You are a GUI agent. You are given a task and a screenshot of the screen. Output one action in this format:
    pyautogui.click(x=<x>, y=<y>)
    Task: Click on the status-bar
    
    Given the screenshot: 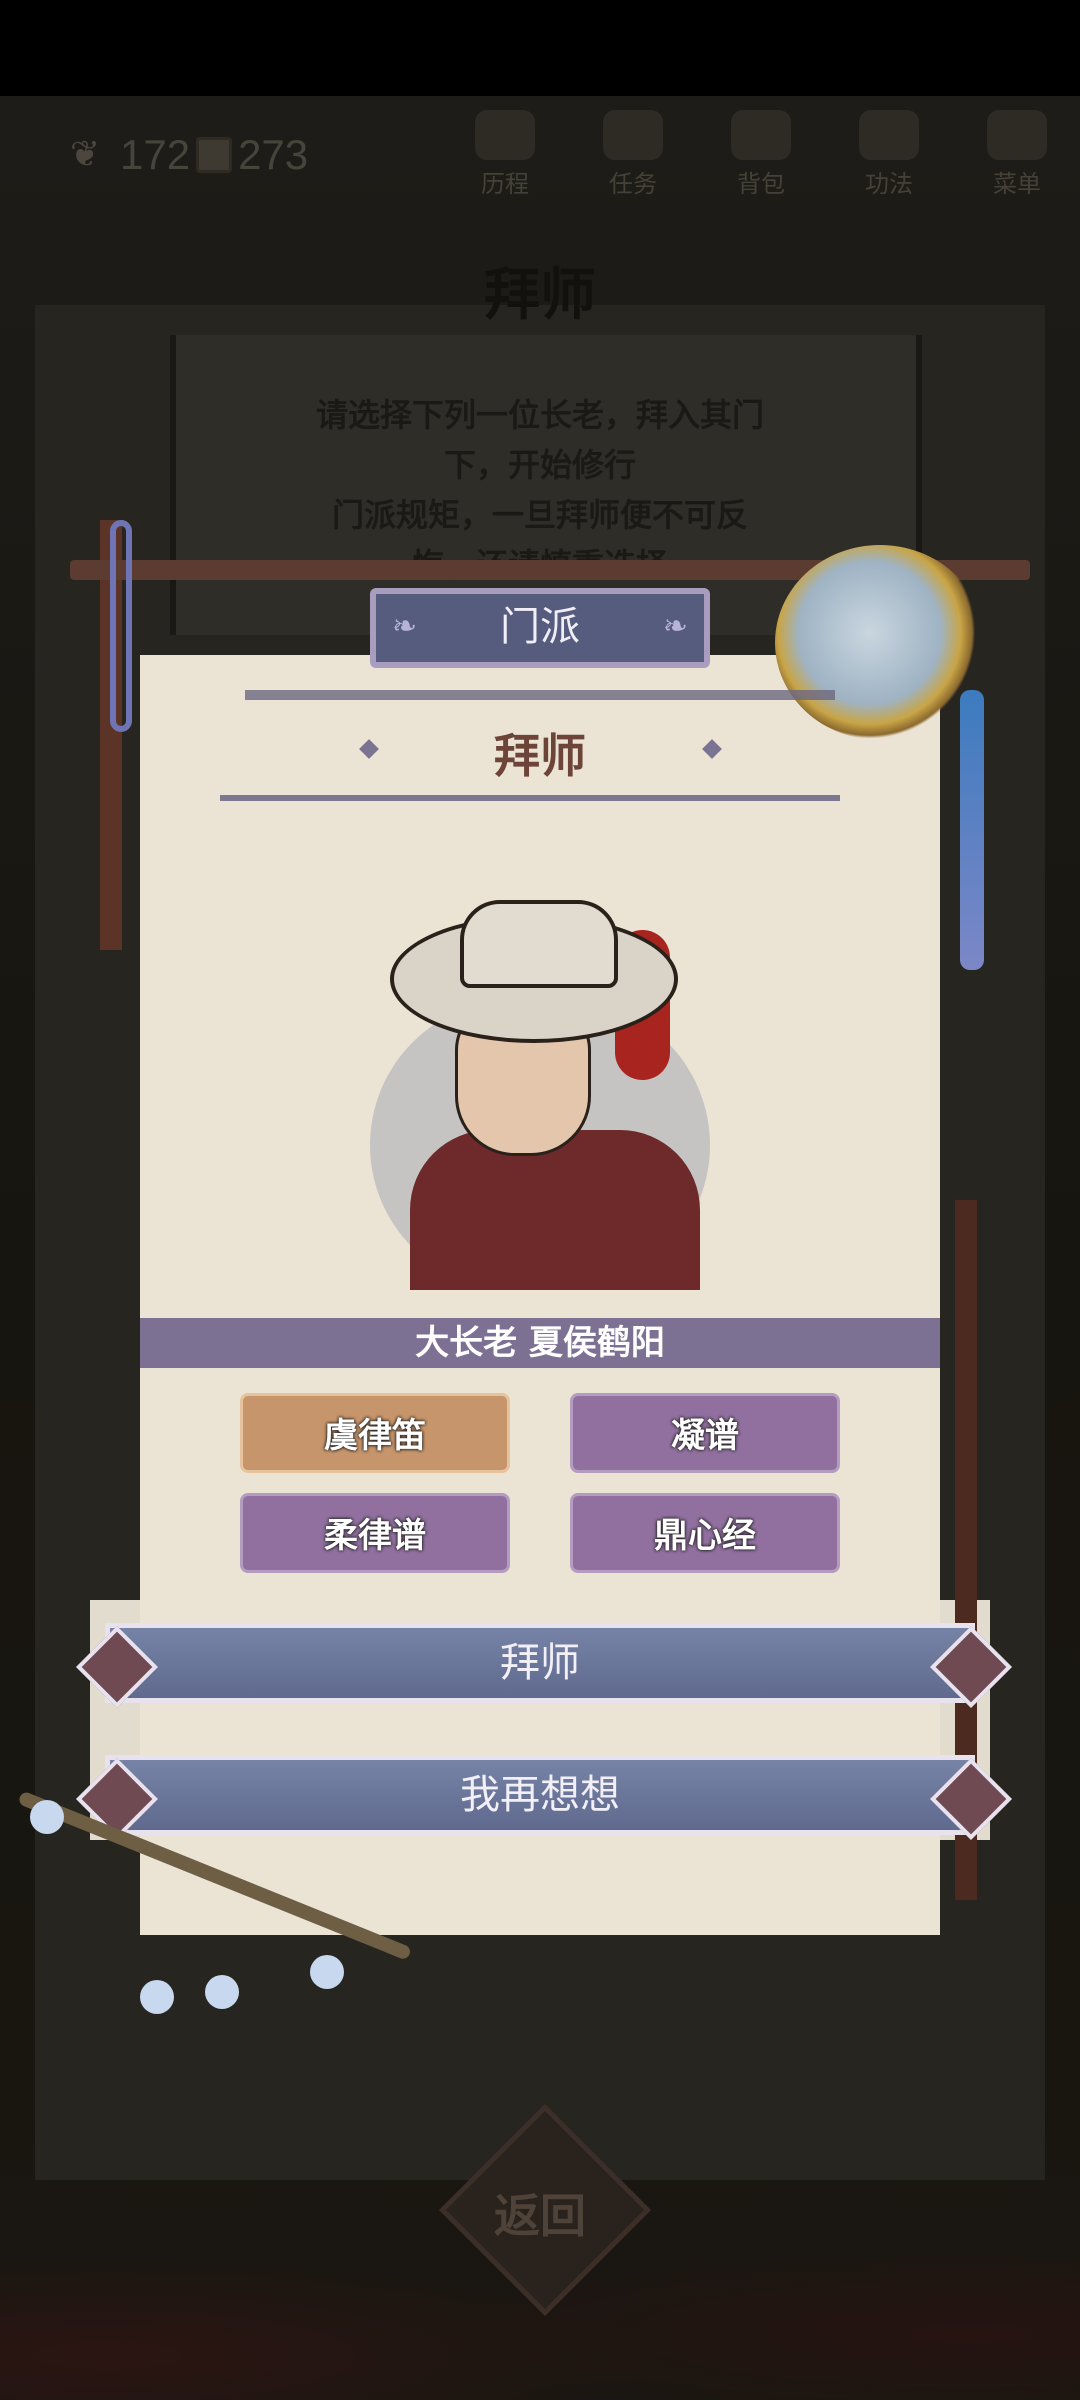 What is the action you would take?
    pyautogui.click(x=540, y=48)
    